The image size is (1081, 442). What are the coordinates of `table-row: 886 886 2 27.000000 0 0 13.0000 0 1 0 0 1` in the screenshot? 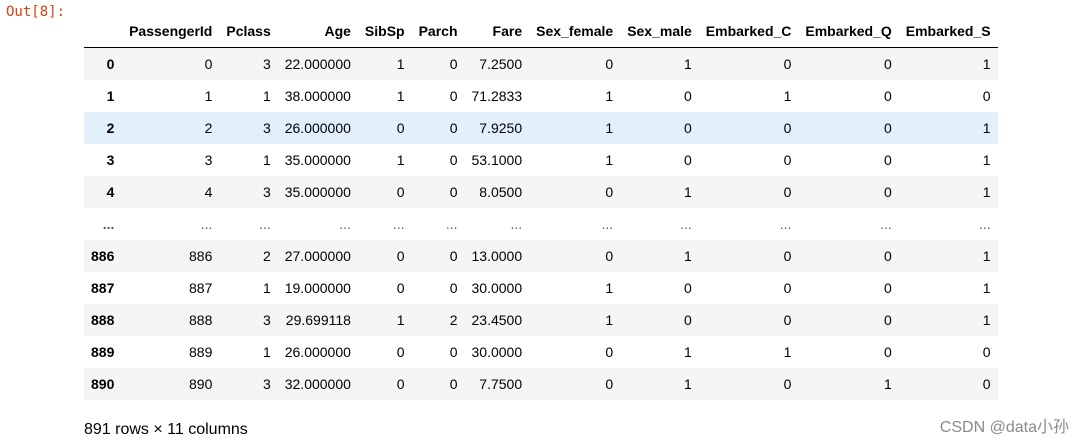 It's located at (541, 256).